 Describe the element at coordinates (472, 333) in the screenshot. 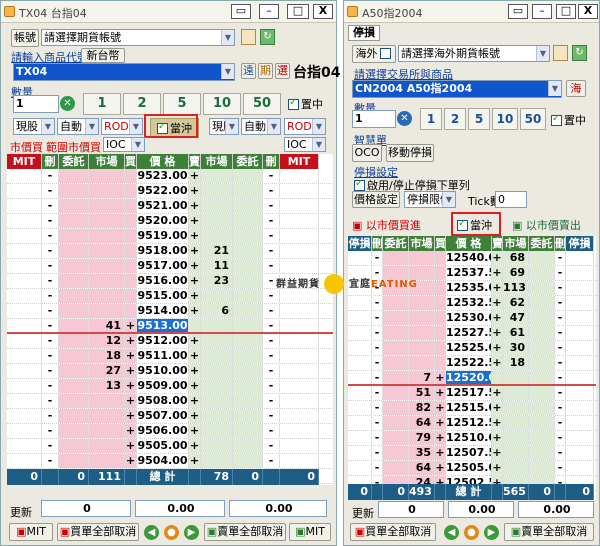

I see `ladder-row: - 12527.5 +61 -` at that location.